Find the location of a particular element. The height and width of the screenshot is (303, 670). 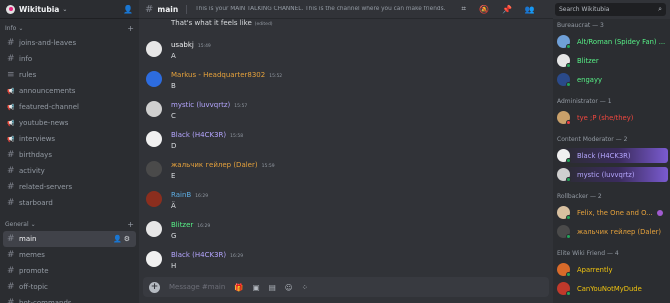

channel-item-main: # main 👤⚙ is located at coordinates (69, 239).